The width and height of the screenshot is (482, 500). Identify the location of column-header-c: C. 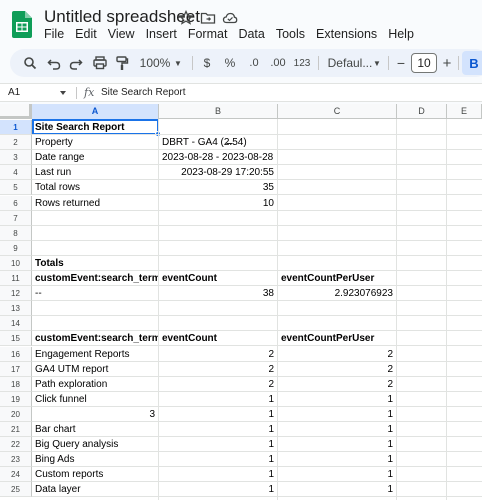
(337, 111).